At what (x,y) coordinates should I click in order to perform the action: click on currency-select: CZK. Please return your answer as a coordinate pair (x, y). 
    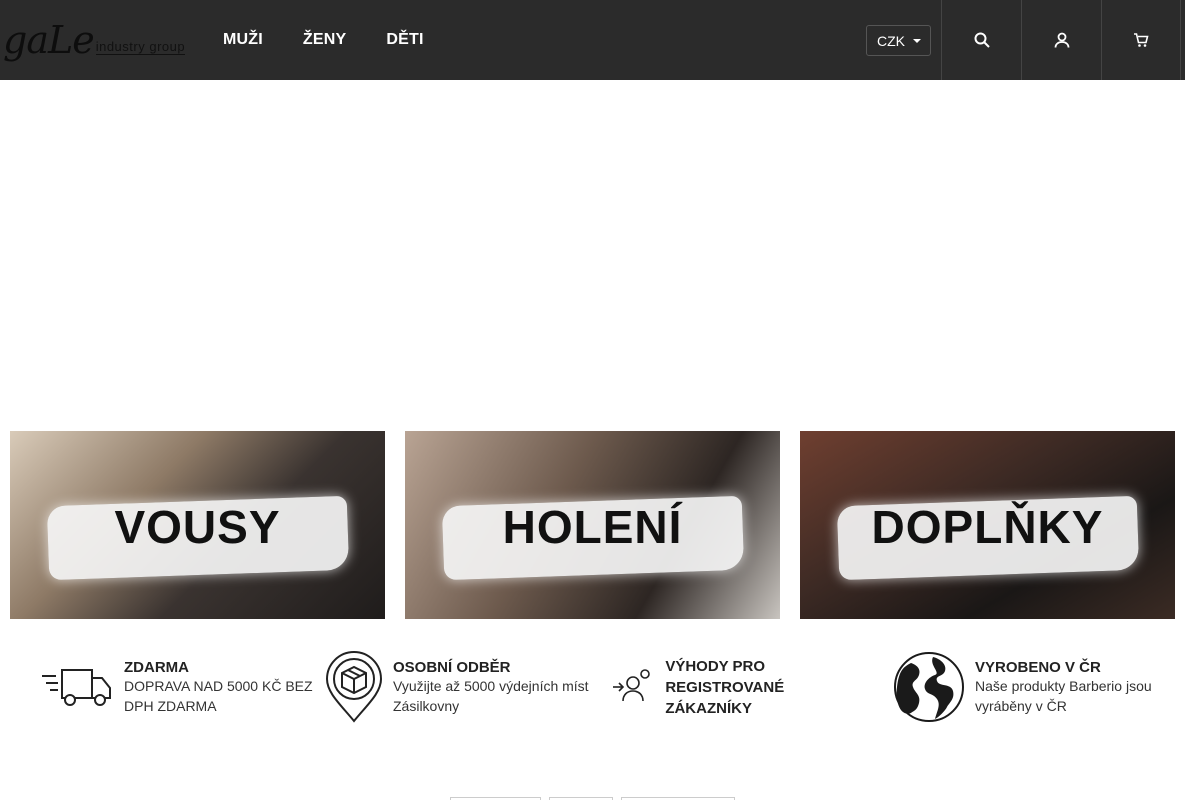
    Looking at the image, I should click on (898, 40).